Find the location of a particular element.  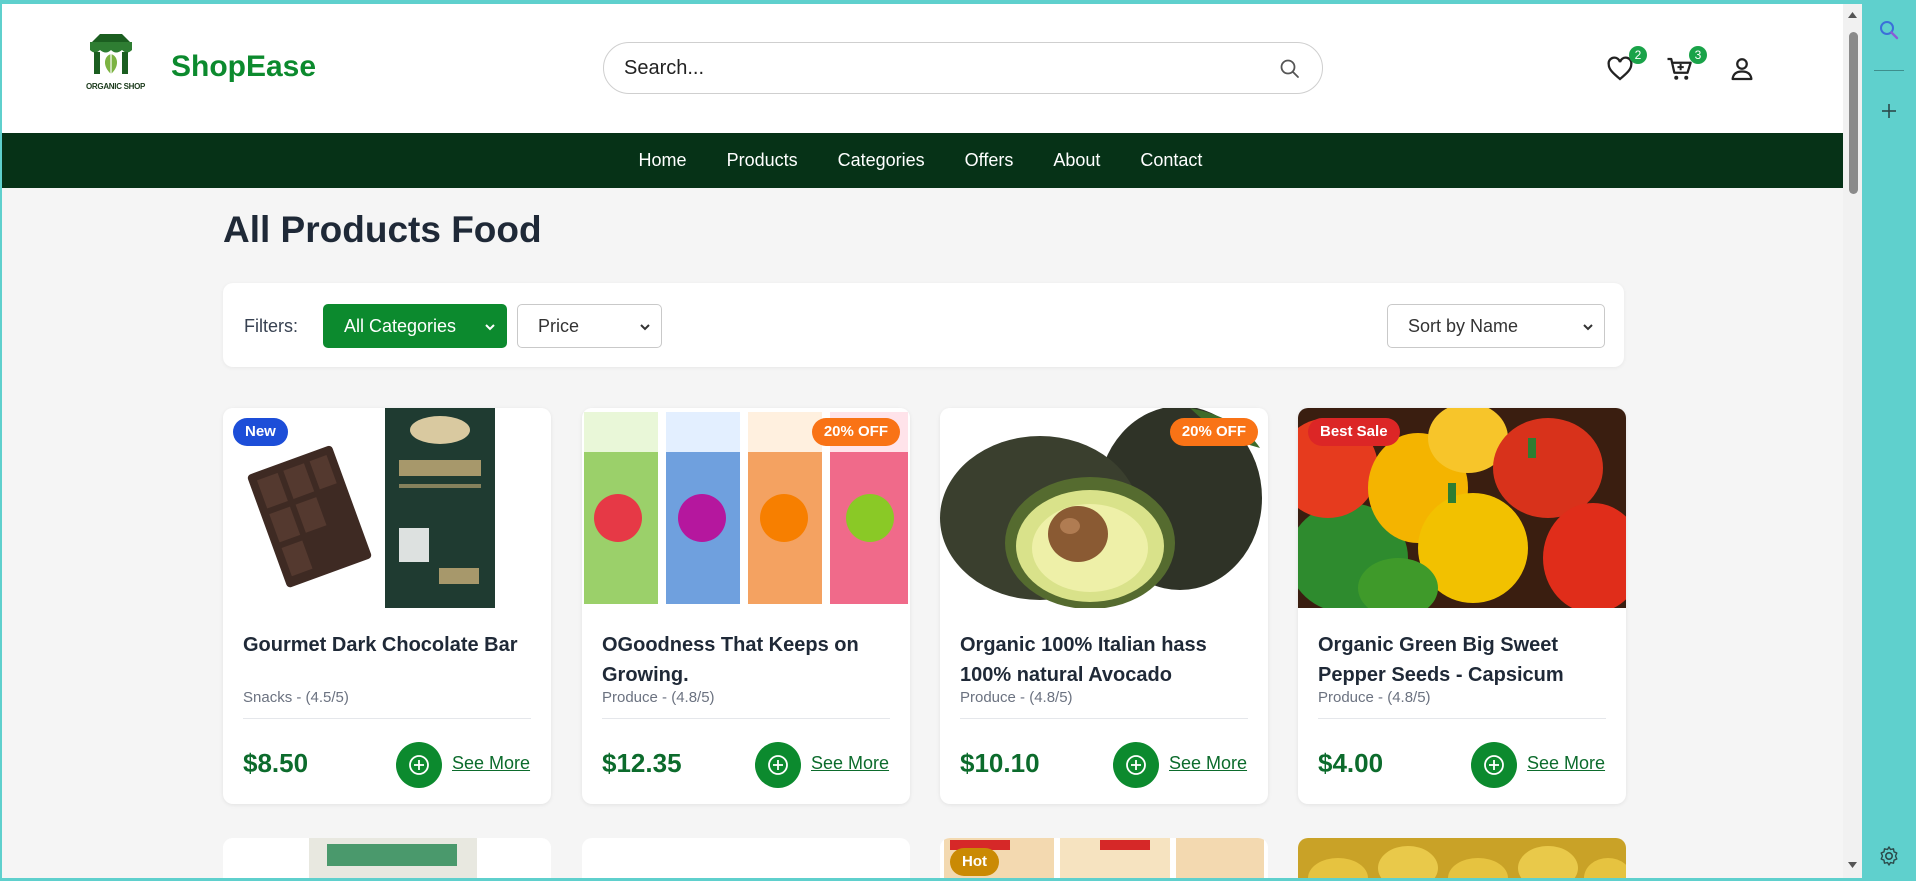

nav-item-offers: Offers is located at coordinates (989, 160).